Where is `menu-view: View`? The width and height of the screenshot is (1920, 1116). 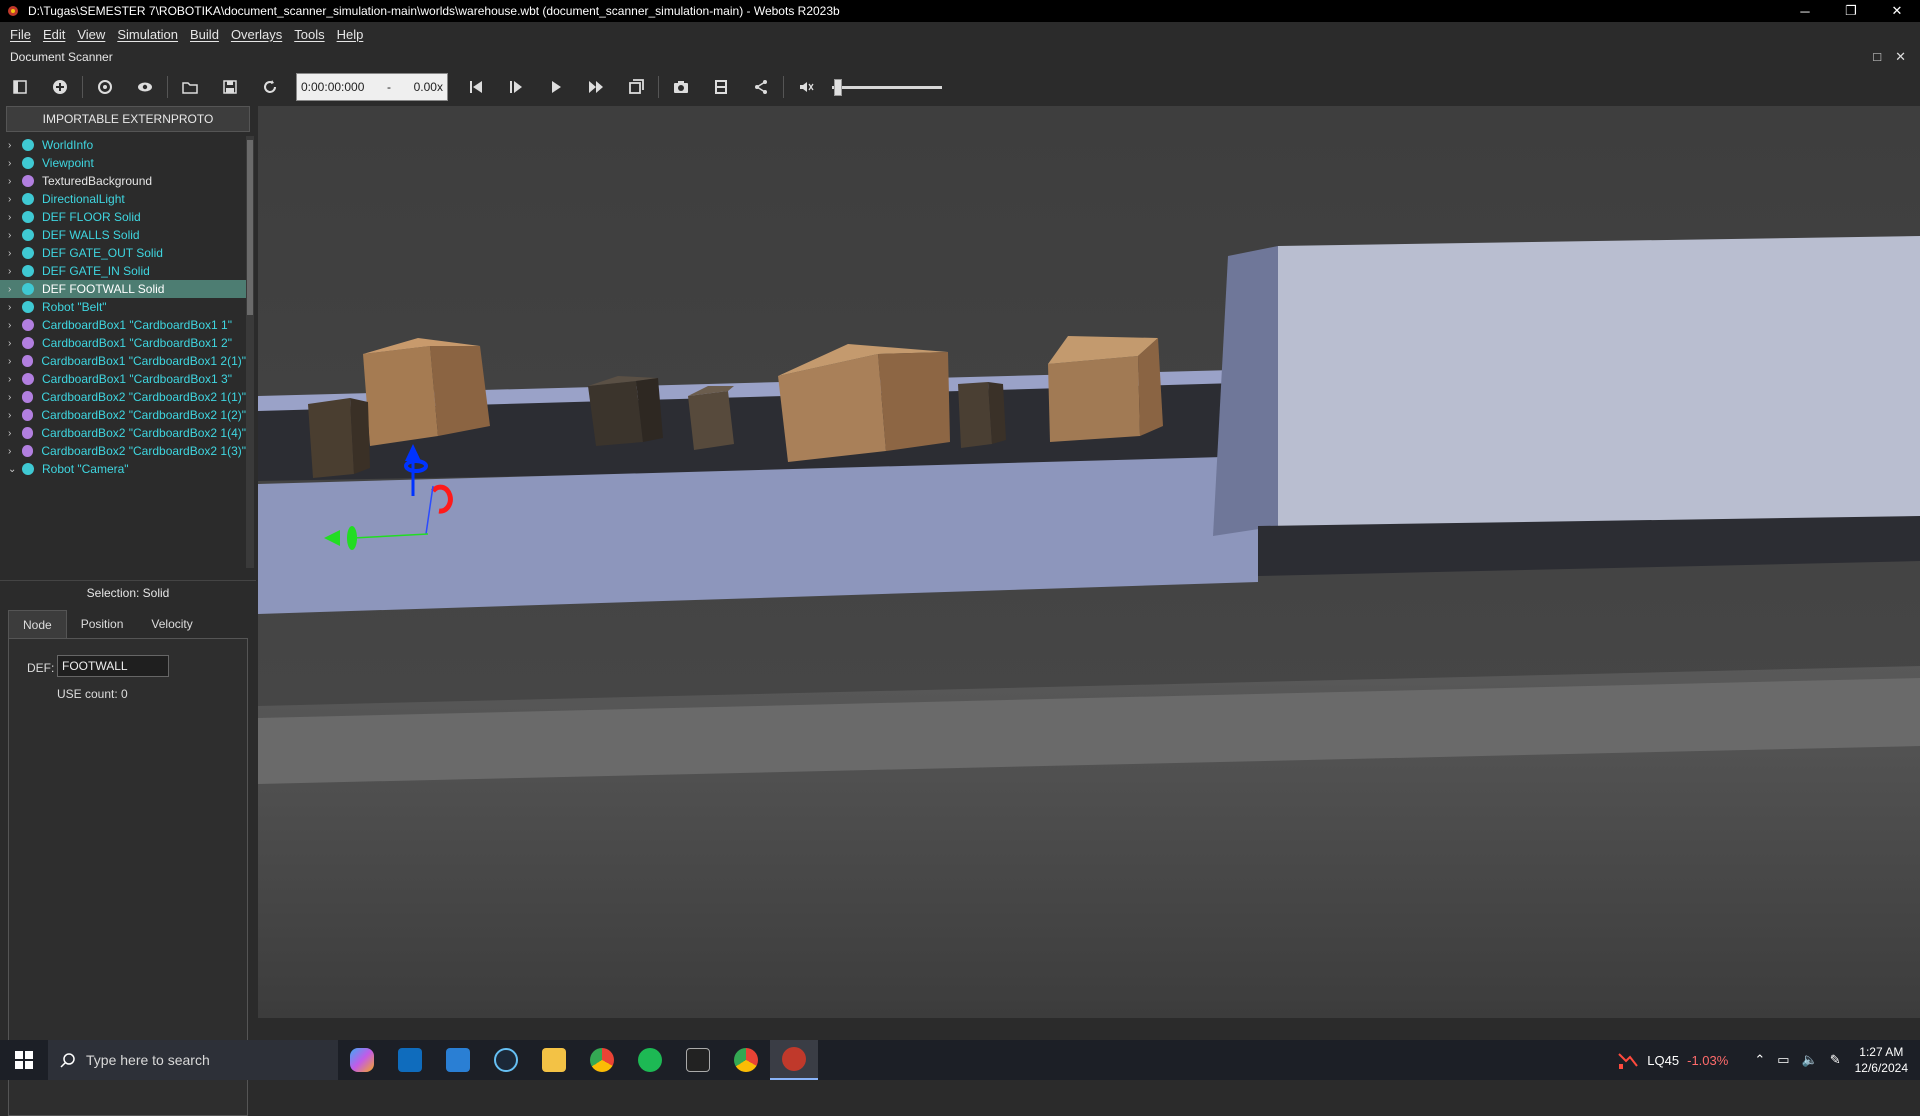
menu-view: View is located at coordinates (91, 34).